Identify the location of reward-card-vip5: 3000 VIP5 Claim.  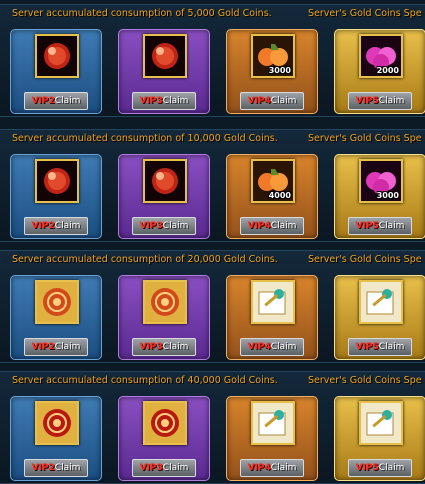
(379, 196).